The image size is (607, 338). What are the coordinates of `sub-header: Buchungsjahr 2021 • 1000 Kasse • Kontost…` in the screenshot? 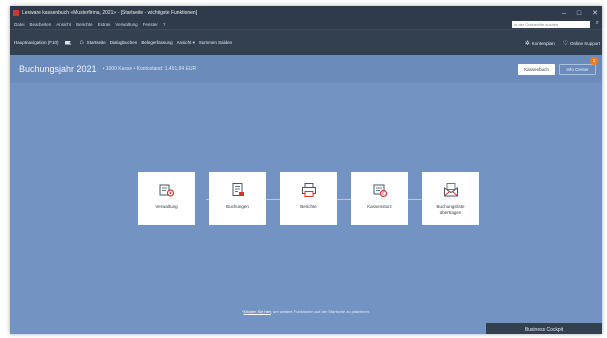 It's located at (306, 69).